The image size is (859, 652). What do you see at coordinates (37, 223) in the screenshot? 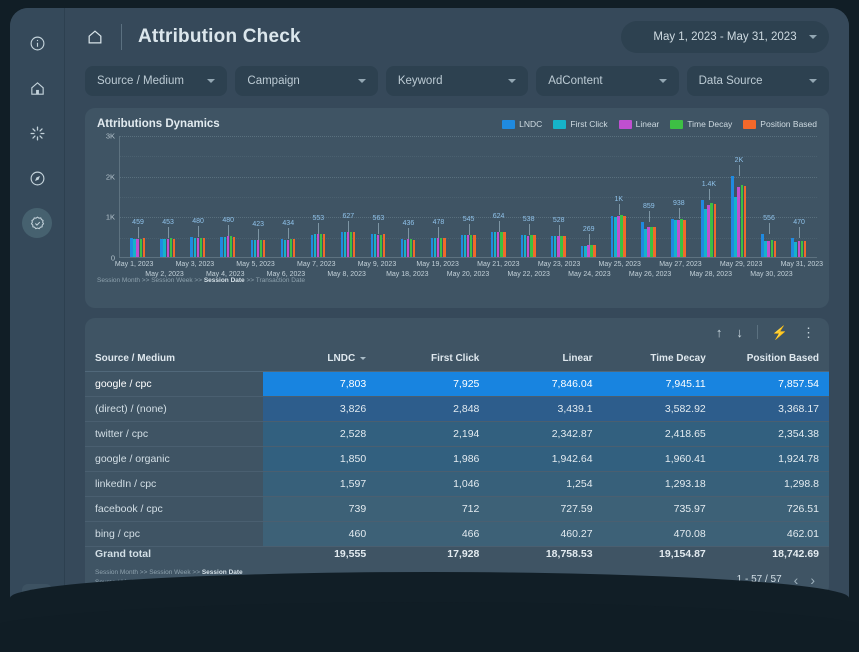
I see `sidebar-item-attribution` at bounding box center [37, 223].